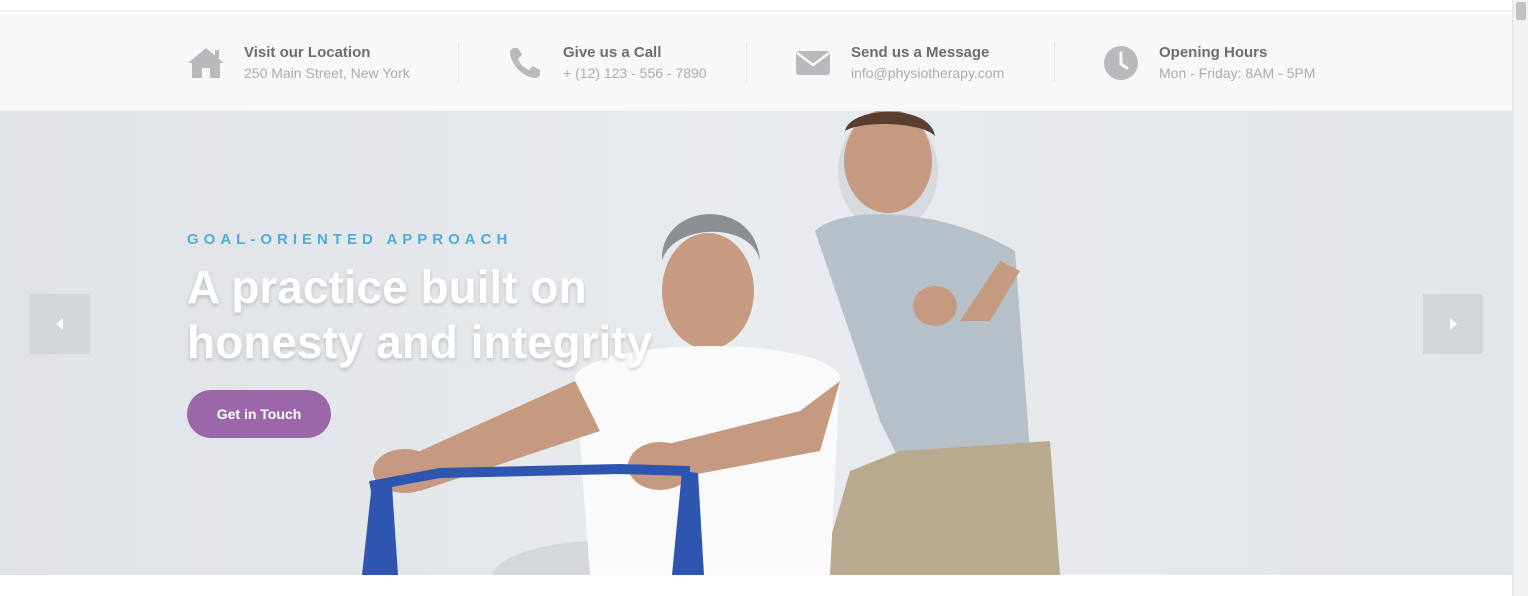 This screenshot has width=1528, height=596. What do you see at coordinates (259, 414) in the screenshot?
I see `get-in-touch-button: Get in Touch` at bounding box center [259, 414].